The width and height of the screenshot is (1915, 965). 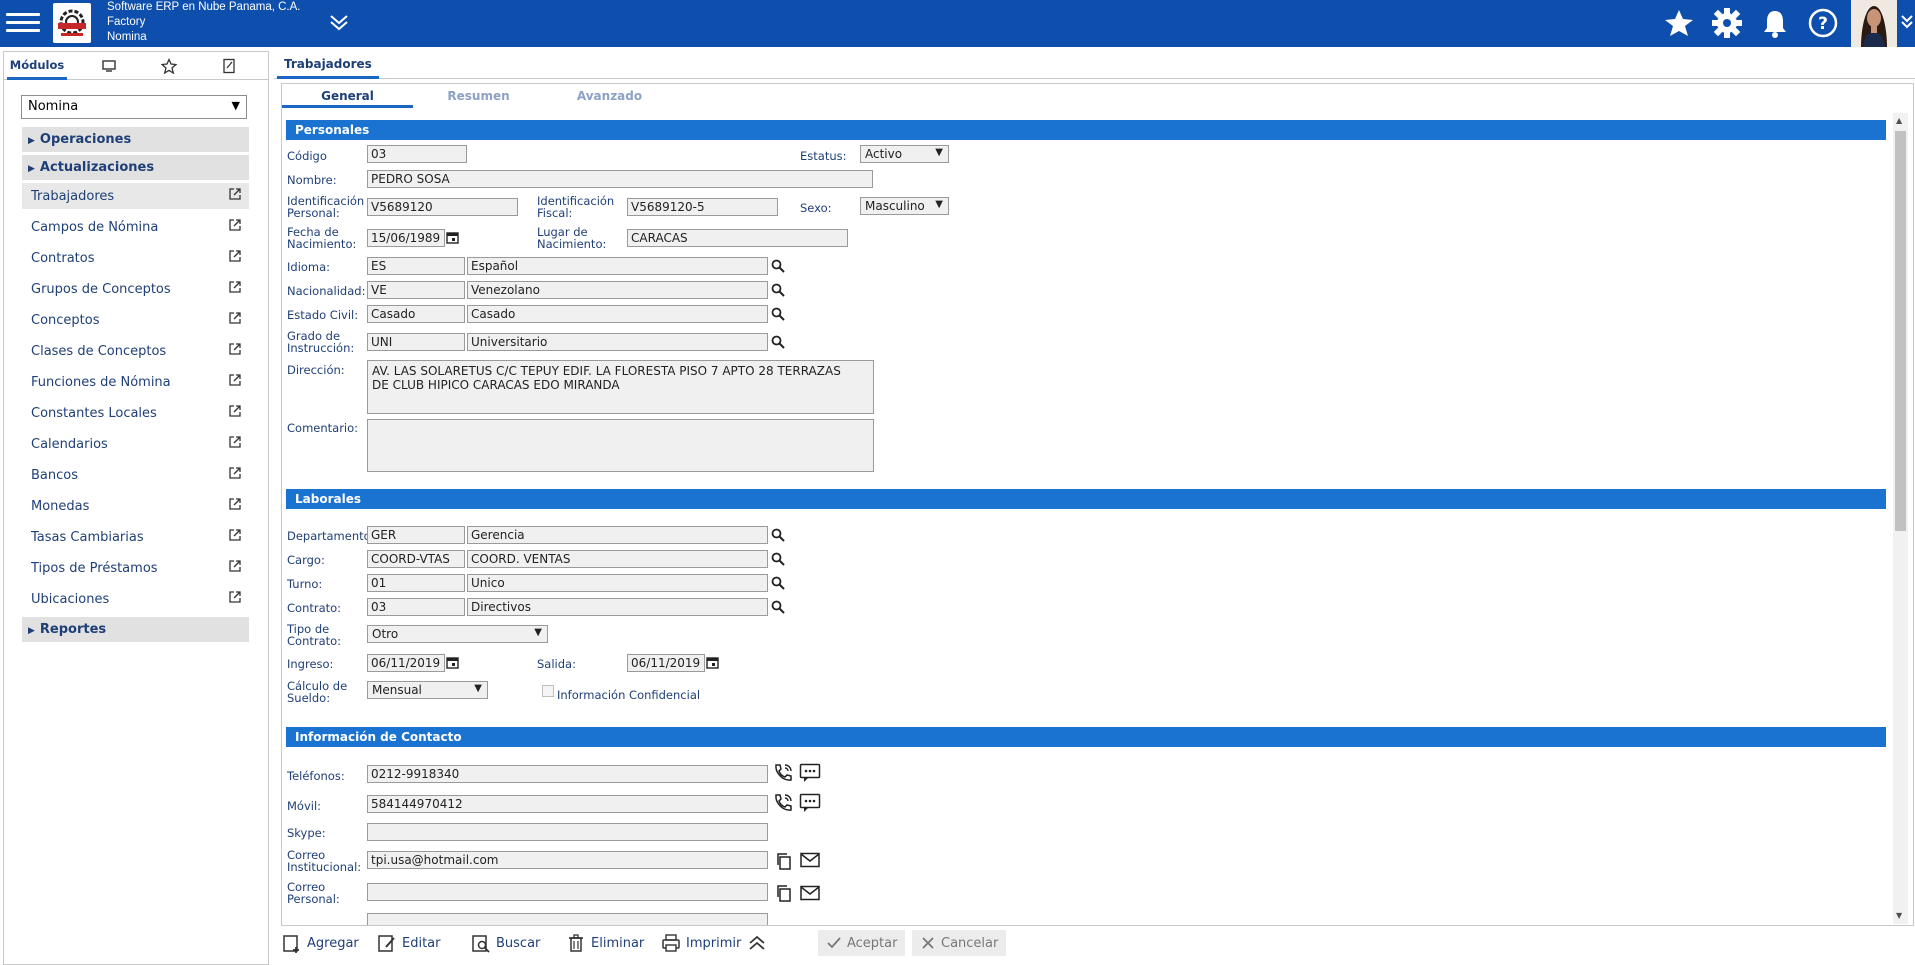 What do you see at coordinates (567, 832) in the screenshot?
I see `skype-field` at bounding box center [567, 832].